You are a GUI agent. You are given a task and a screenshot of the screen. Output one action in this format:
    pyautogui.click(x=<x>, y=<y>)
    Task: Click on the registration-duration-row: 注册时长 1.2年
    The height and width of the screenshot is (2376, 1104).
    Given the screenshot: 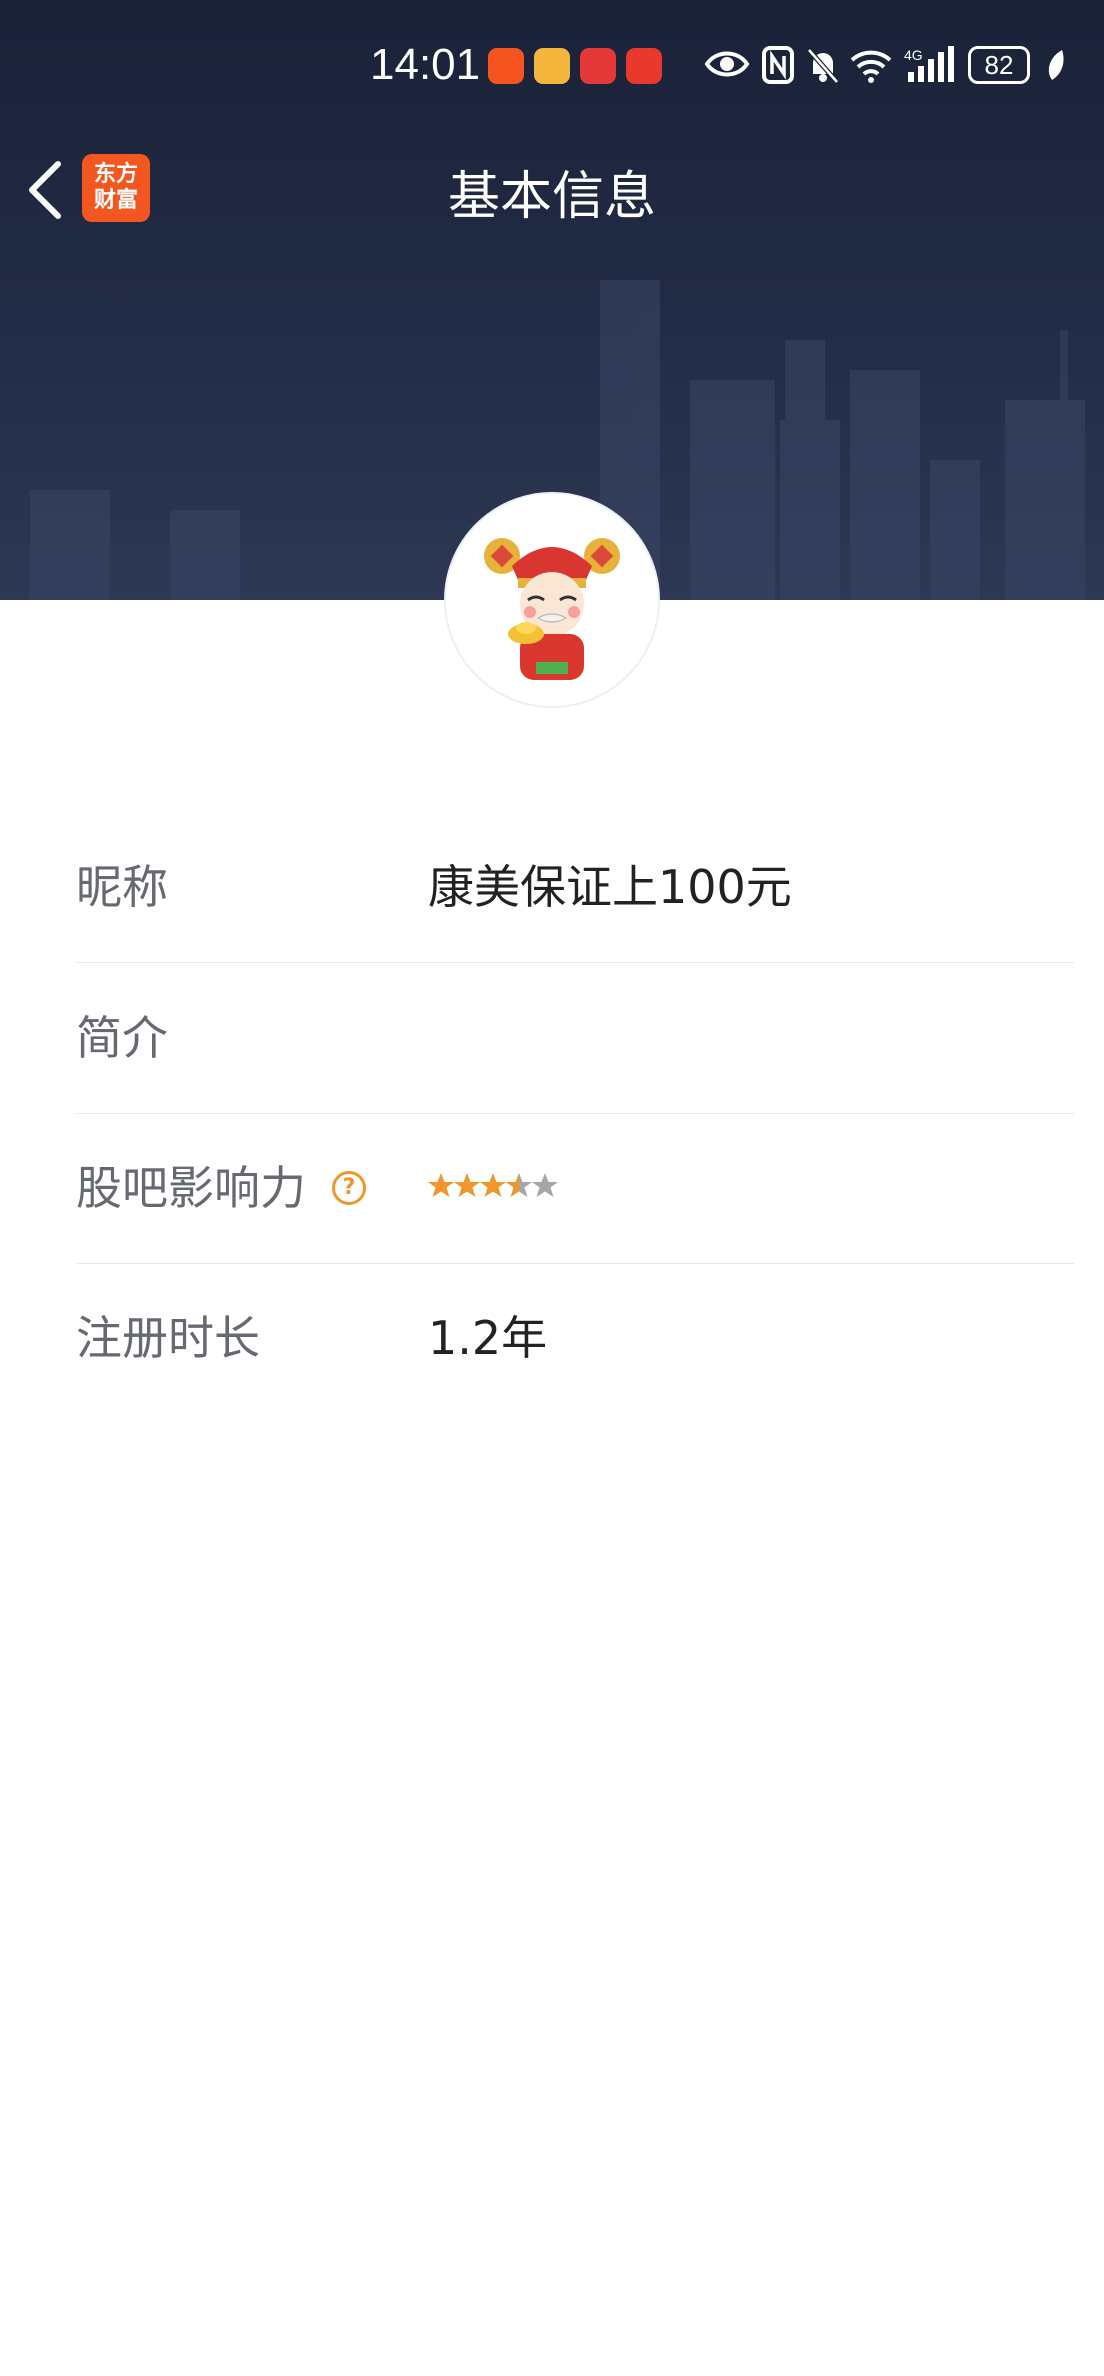 What is the action you would take?
    pyautogui.click(x=575, y=1338)
    